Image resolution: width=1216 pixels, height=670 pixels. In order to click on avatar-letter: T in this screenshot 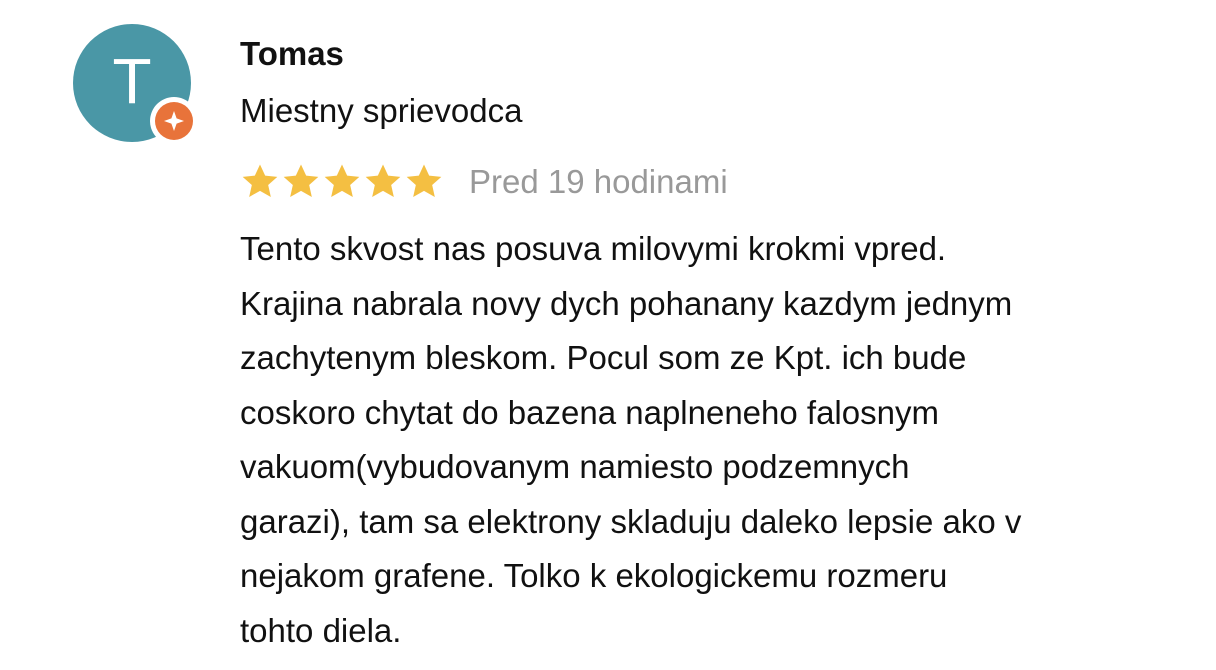, I will do `click(132, 81)`.